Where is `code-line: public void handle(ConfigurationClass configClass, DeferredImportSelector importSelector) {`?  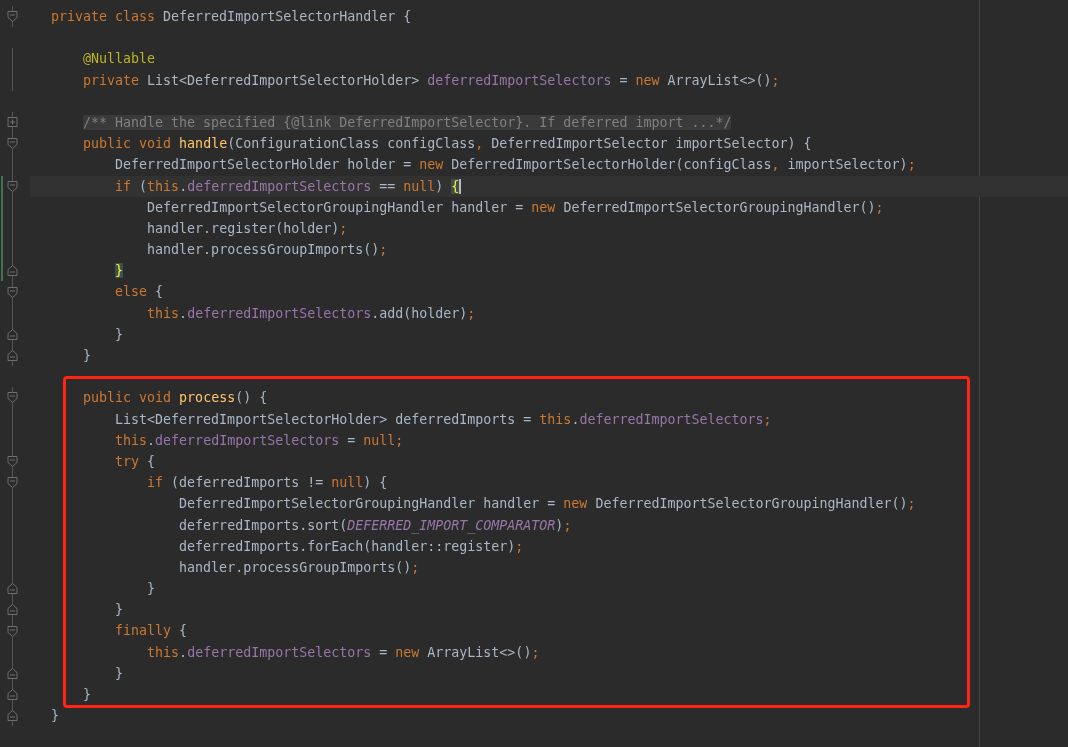 code-line: public void handle(ConfigurationClass configClass, DeferredImportSelector importSelector) { is located at coordinates (447, 144).